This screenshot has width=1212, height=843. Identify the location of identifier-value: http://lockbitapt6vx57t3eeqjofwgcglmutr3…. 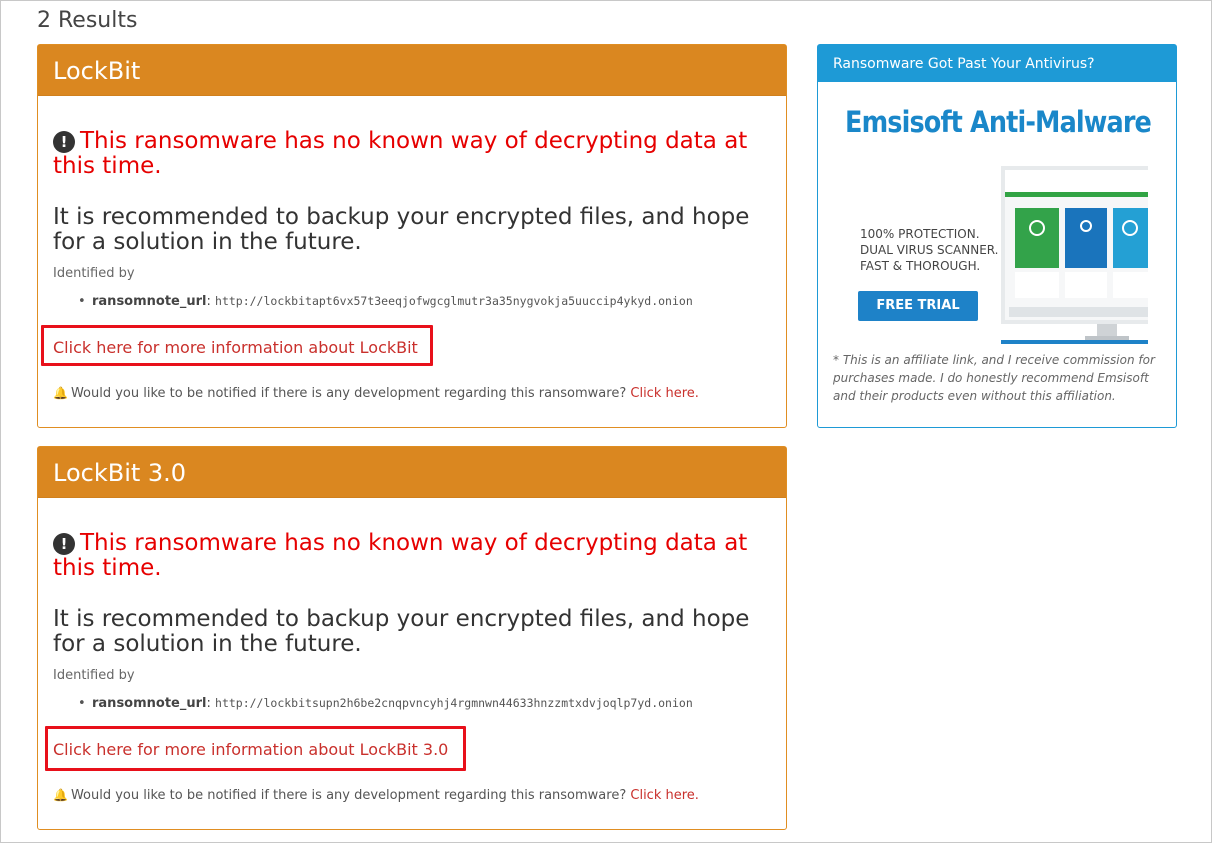
(454, 301).